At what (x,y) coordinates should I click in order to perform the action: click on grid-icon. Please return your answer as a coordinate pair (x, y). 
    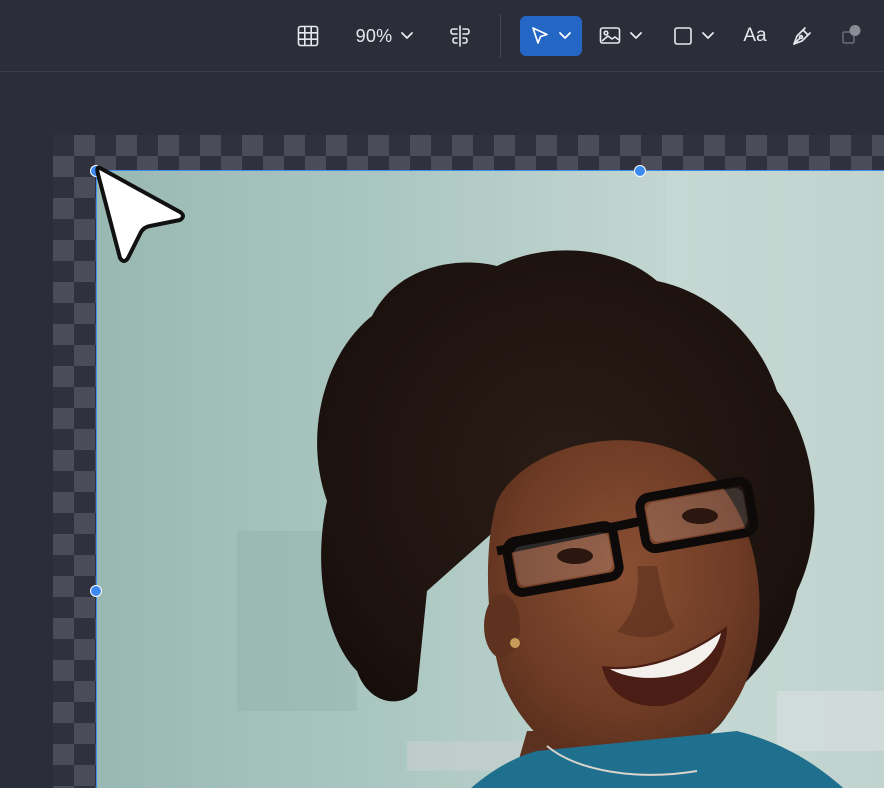
    Looking at the image, I should click on (308, 36).